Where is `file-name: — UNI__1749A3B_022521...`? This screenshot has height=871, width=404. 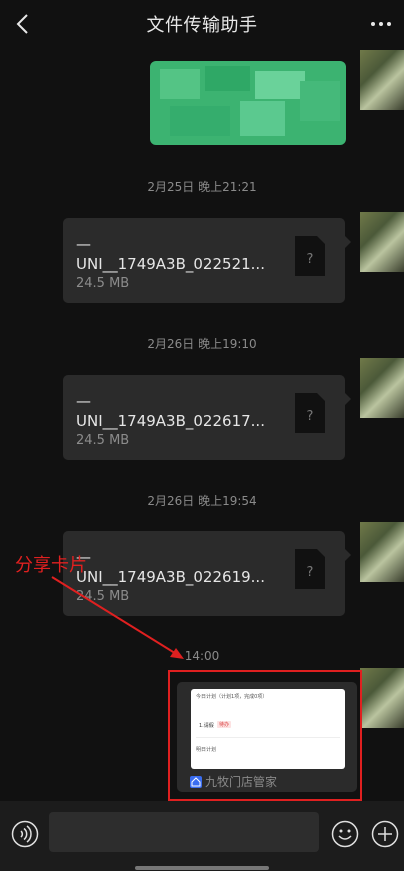 file-name: — UNI__1749A3B_022521... is located at coordinates (170, 254).